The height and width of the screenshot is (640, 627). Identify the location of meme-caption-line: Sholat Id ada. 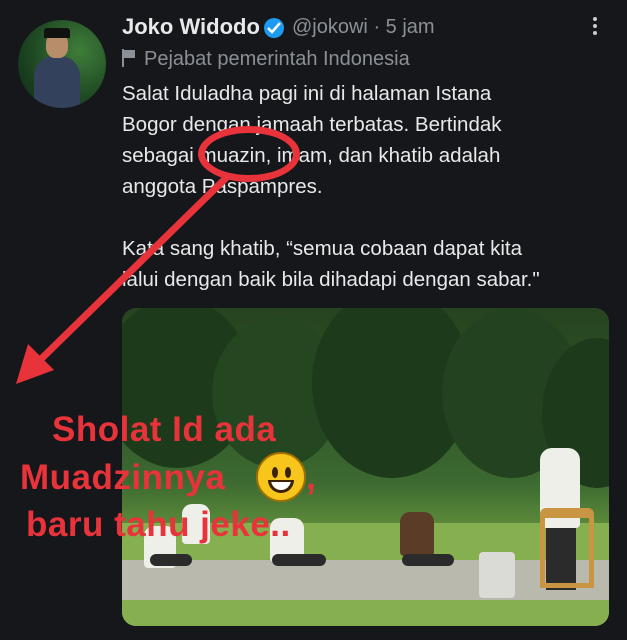
(164, 429).